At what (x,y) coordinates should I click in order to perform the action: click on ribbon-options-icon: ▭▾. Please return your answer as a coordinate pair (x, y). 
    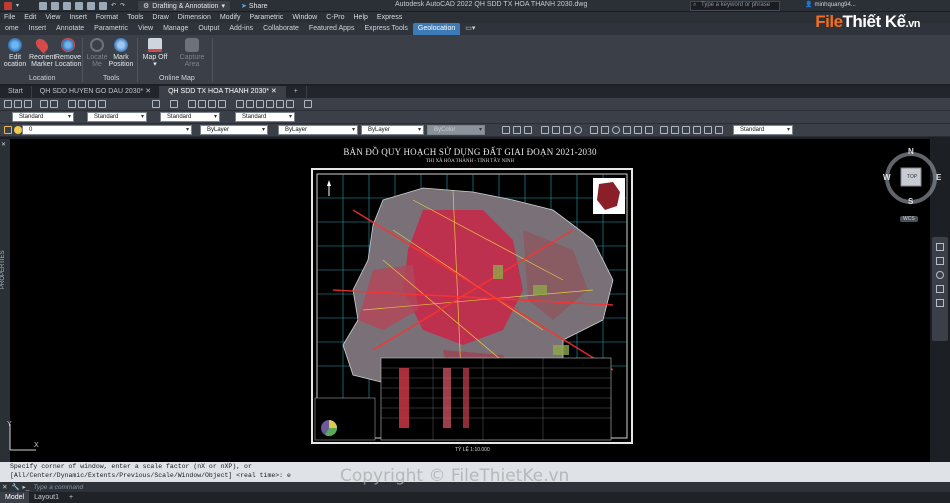
    Looking at the image, I should click on (470, 29).